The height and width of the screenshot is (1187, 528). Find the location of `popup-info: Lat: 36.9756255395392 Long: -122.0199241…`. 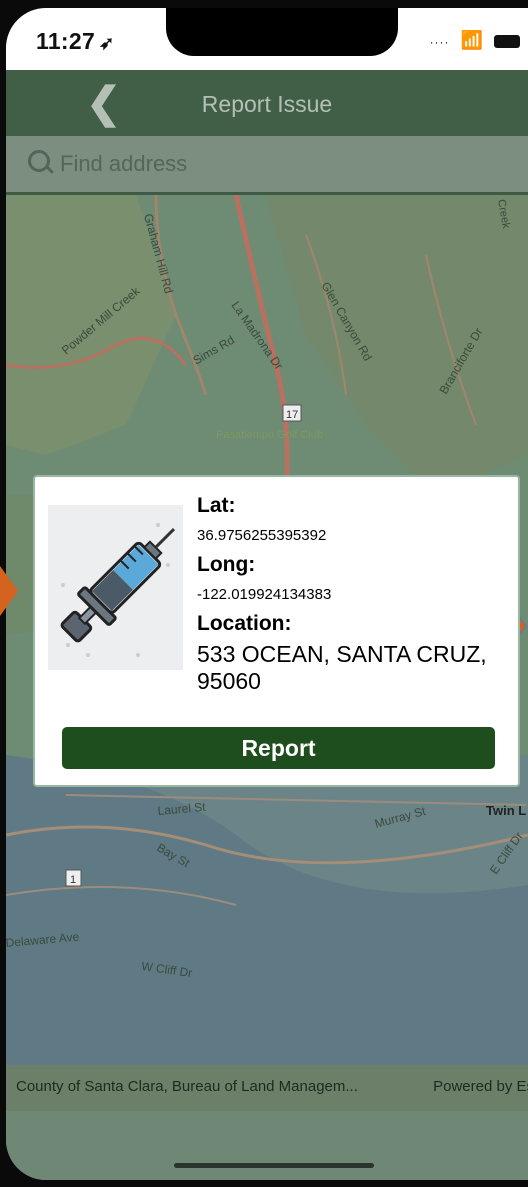

popup-info: Lat: 36.9756255395392 Long: -122.0199241… is located at coordinates (352, 594).